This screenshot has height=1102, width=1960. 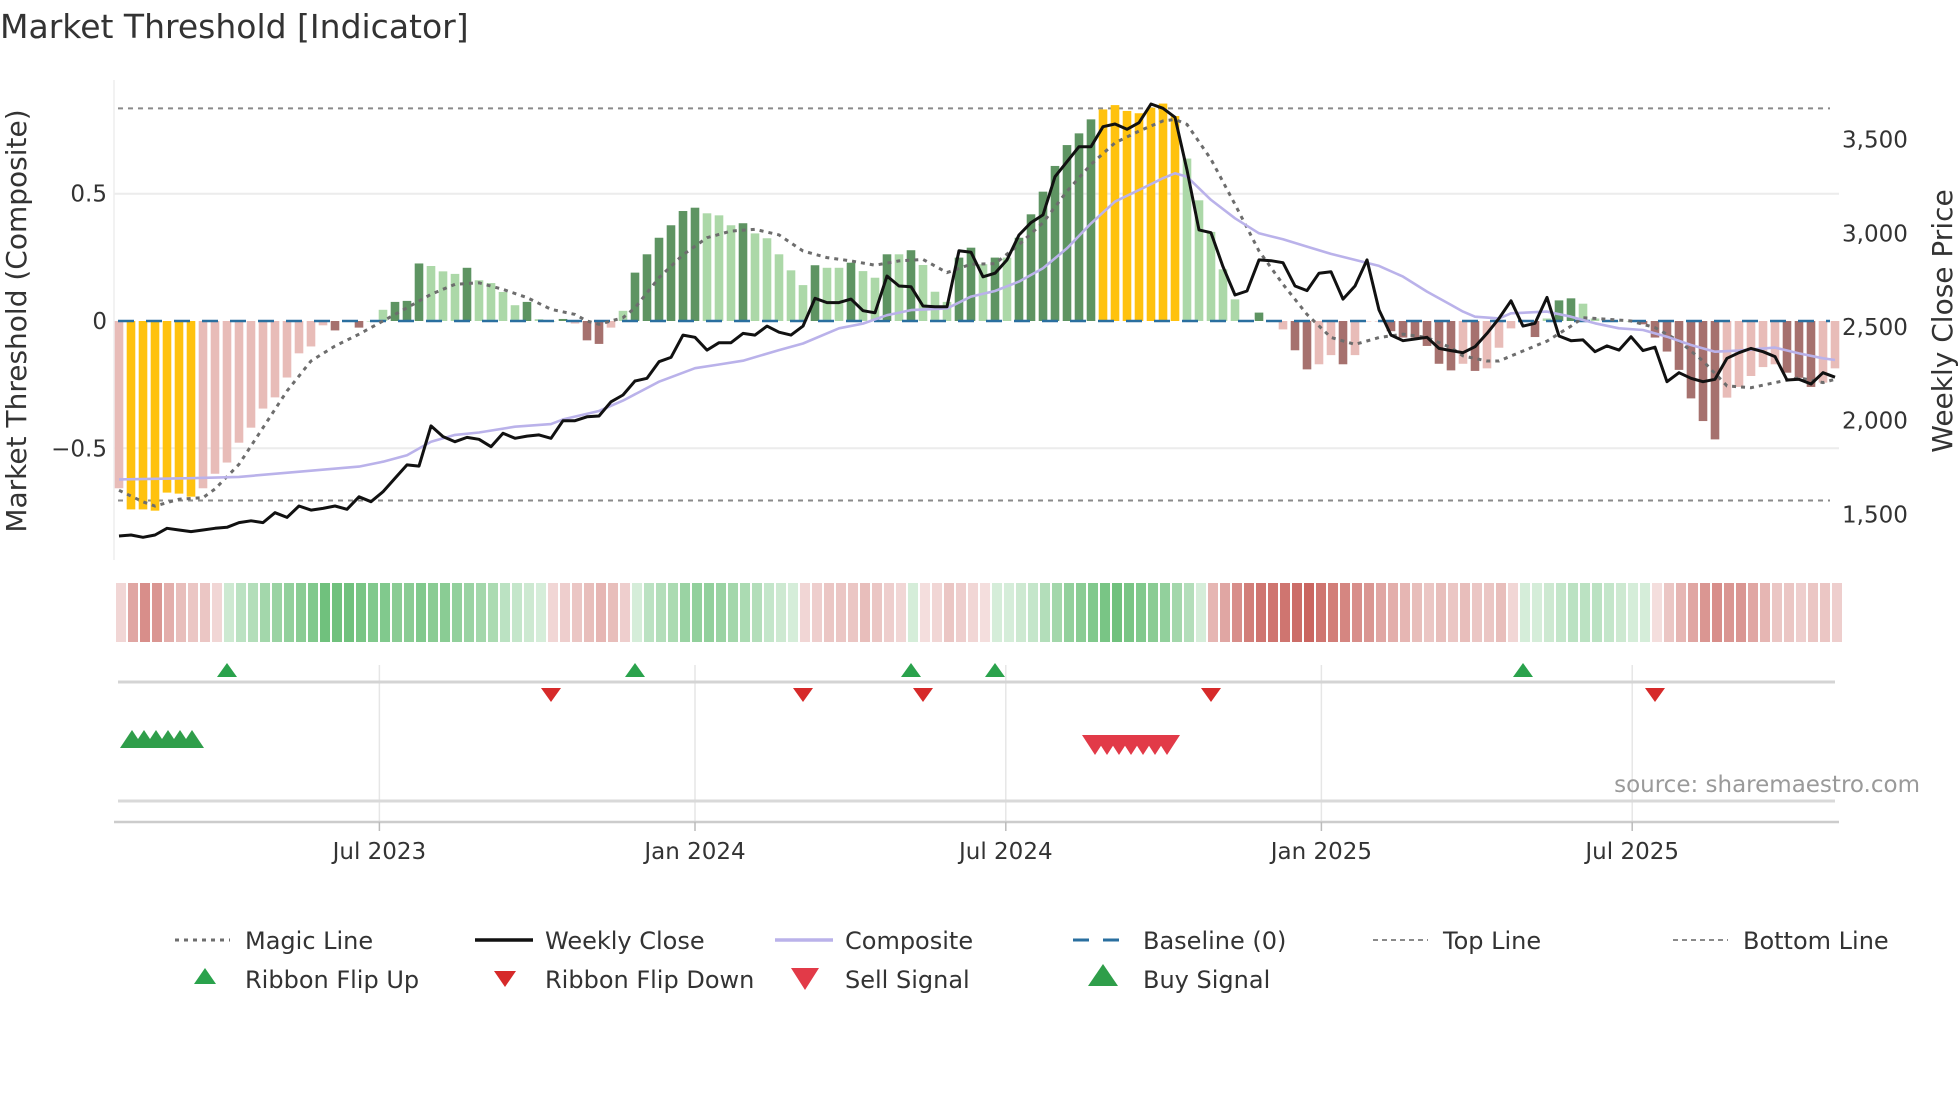 What do you see at coordinates (649, 980) in the screenshot?
I see `legend-label: Ribbon Flip Down` at bounding box center [649, 980].